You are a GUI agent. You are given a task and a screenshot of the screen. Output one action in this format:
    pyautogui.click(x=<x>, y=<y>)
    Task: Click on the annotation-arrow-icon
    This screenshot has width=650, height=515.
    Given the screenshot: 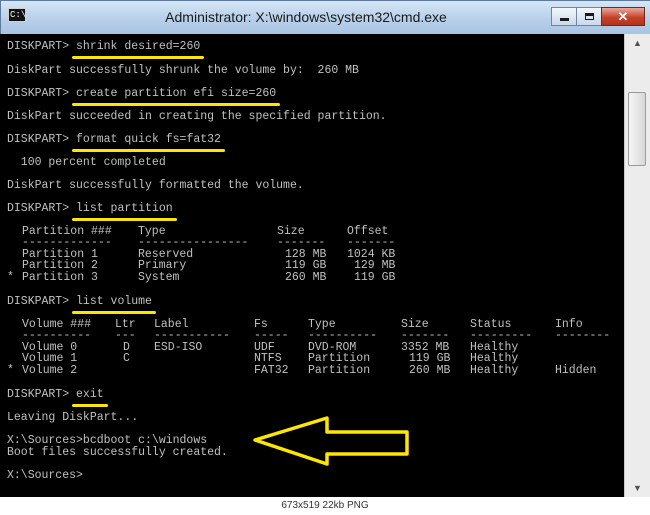 What is the action you would take?
    pyautogui.click(x=331, y=441)
    